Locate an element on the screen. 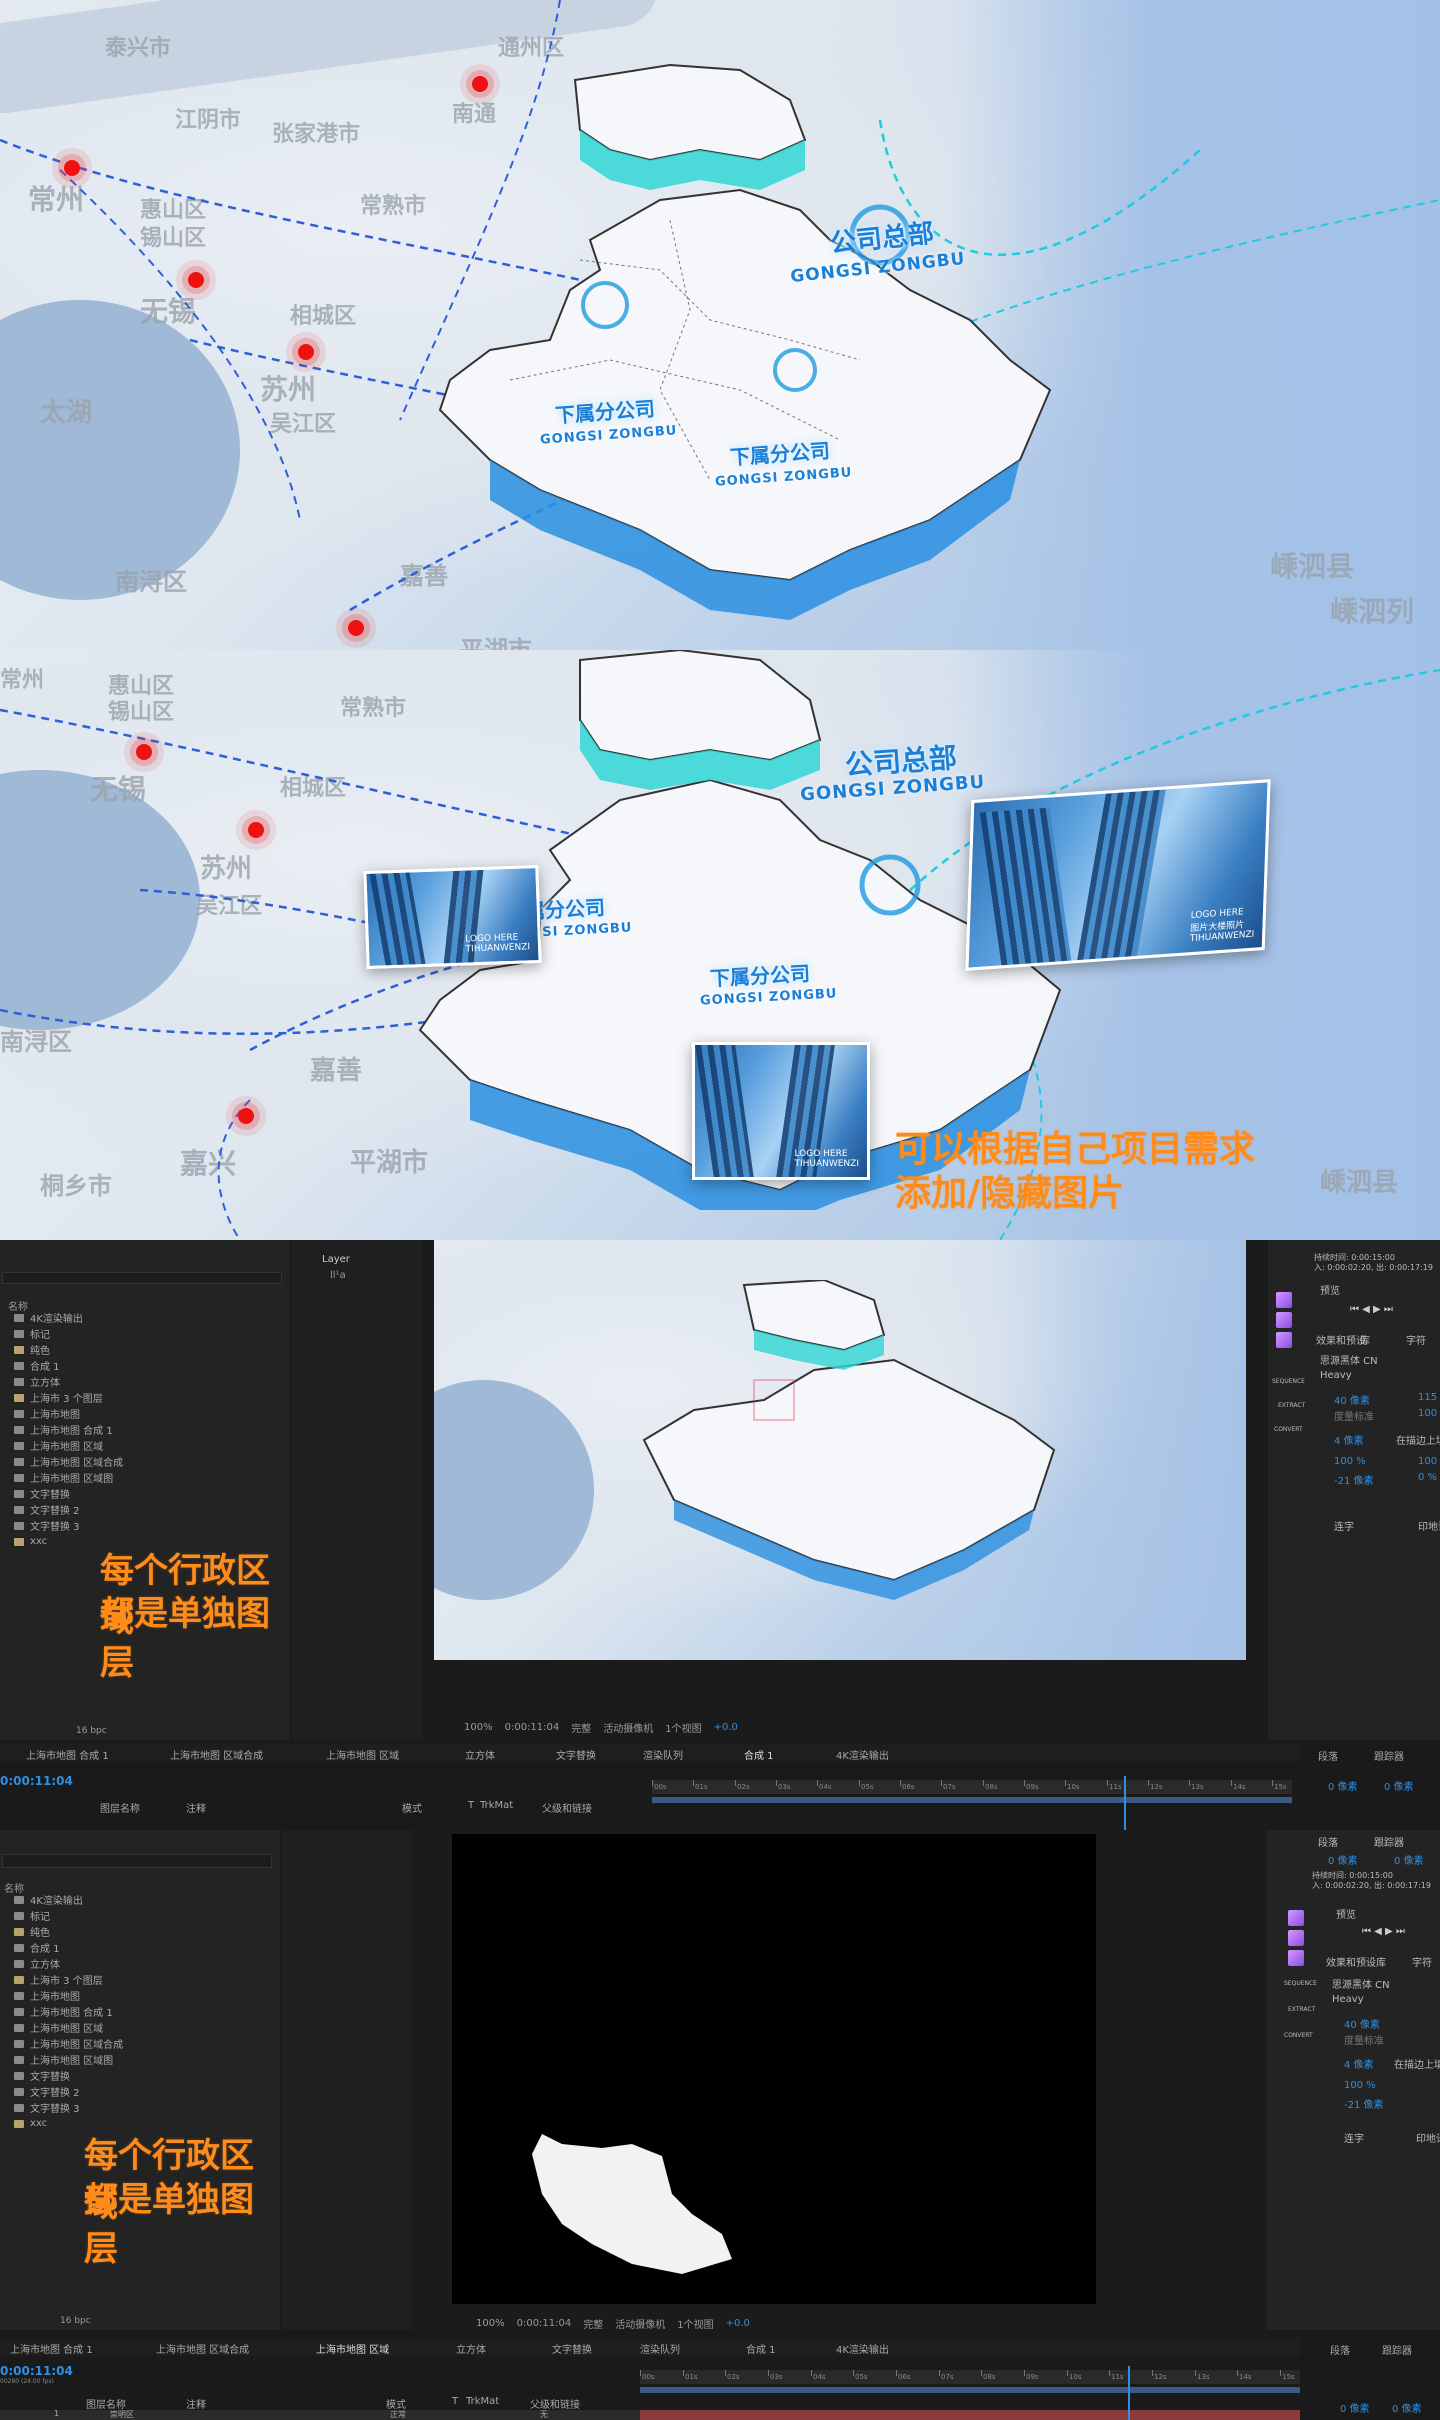 The image size is (1440, 2420). col-parent: 父级和链接 is located at coordinates (555, 2403).